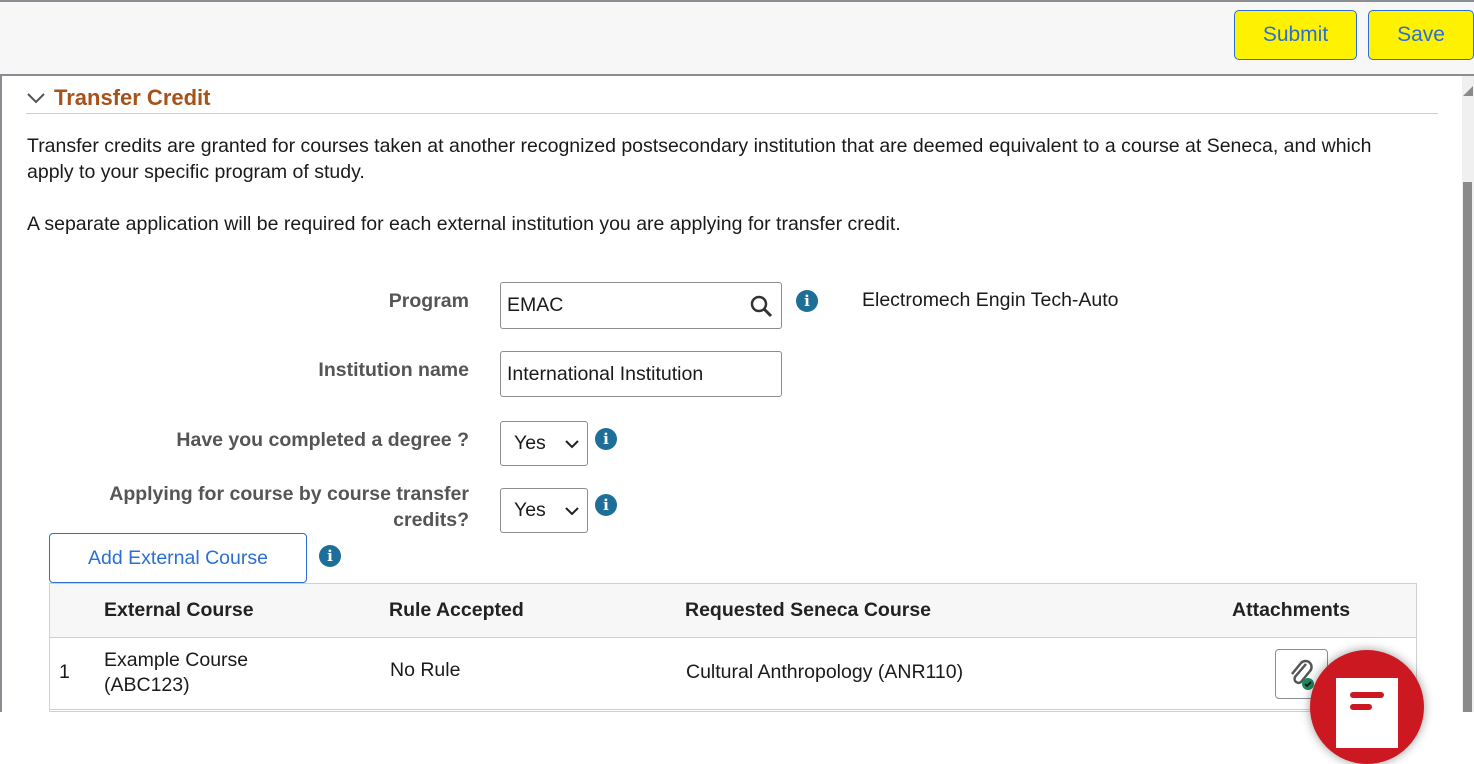 This screenshot has width=1474, height=764. I want to click on external-course-code: (ABC123), so click(147, 685).